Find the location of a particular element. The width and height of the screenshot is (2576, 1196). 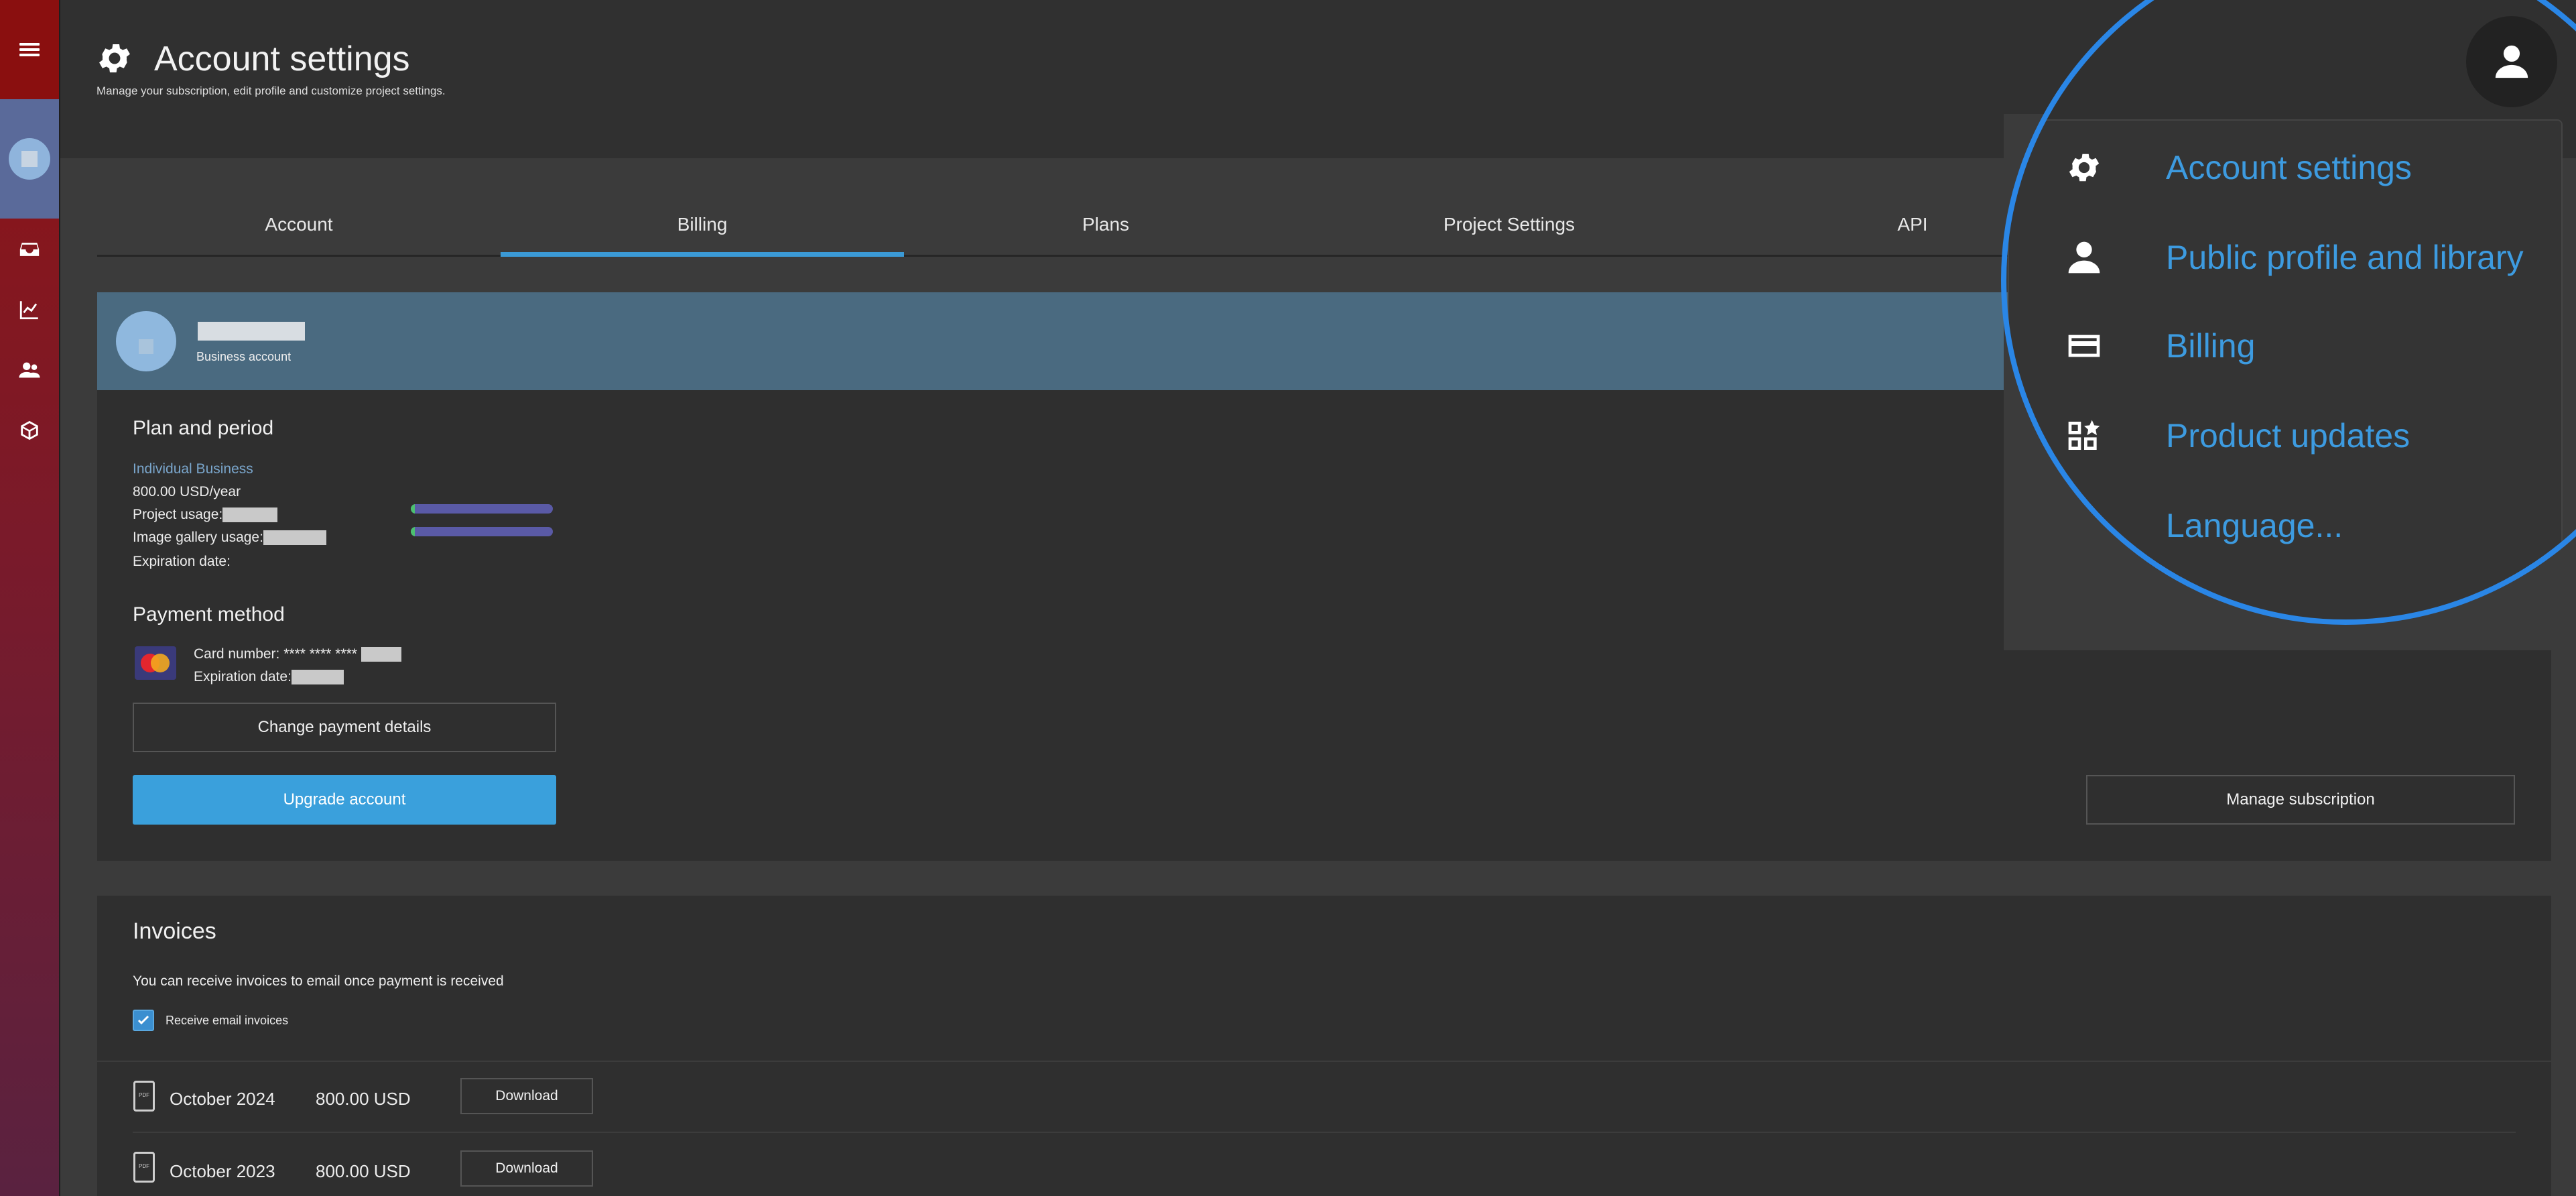

account-name-redacted is located at coordinates (251, 331).